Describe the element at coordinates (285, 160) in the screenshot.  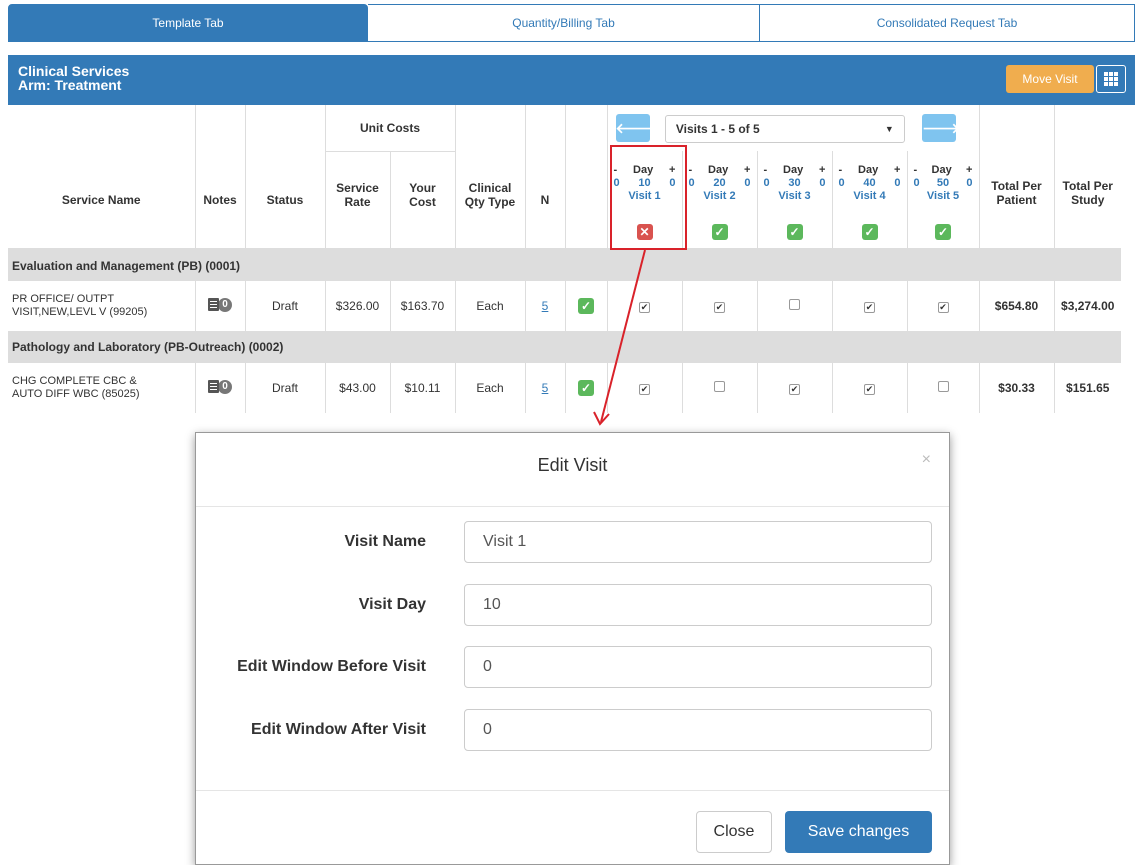
I see `col-status: Status` at that location.